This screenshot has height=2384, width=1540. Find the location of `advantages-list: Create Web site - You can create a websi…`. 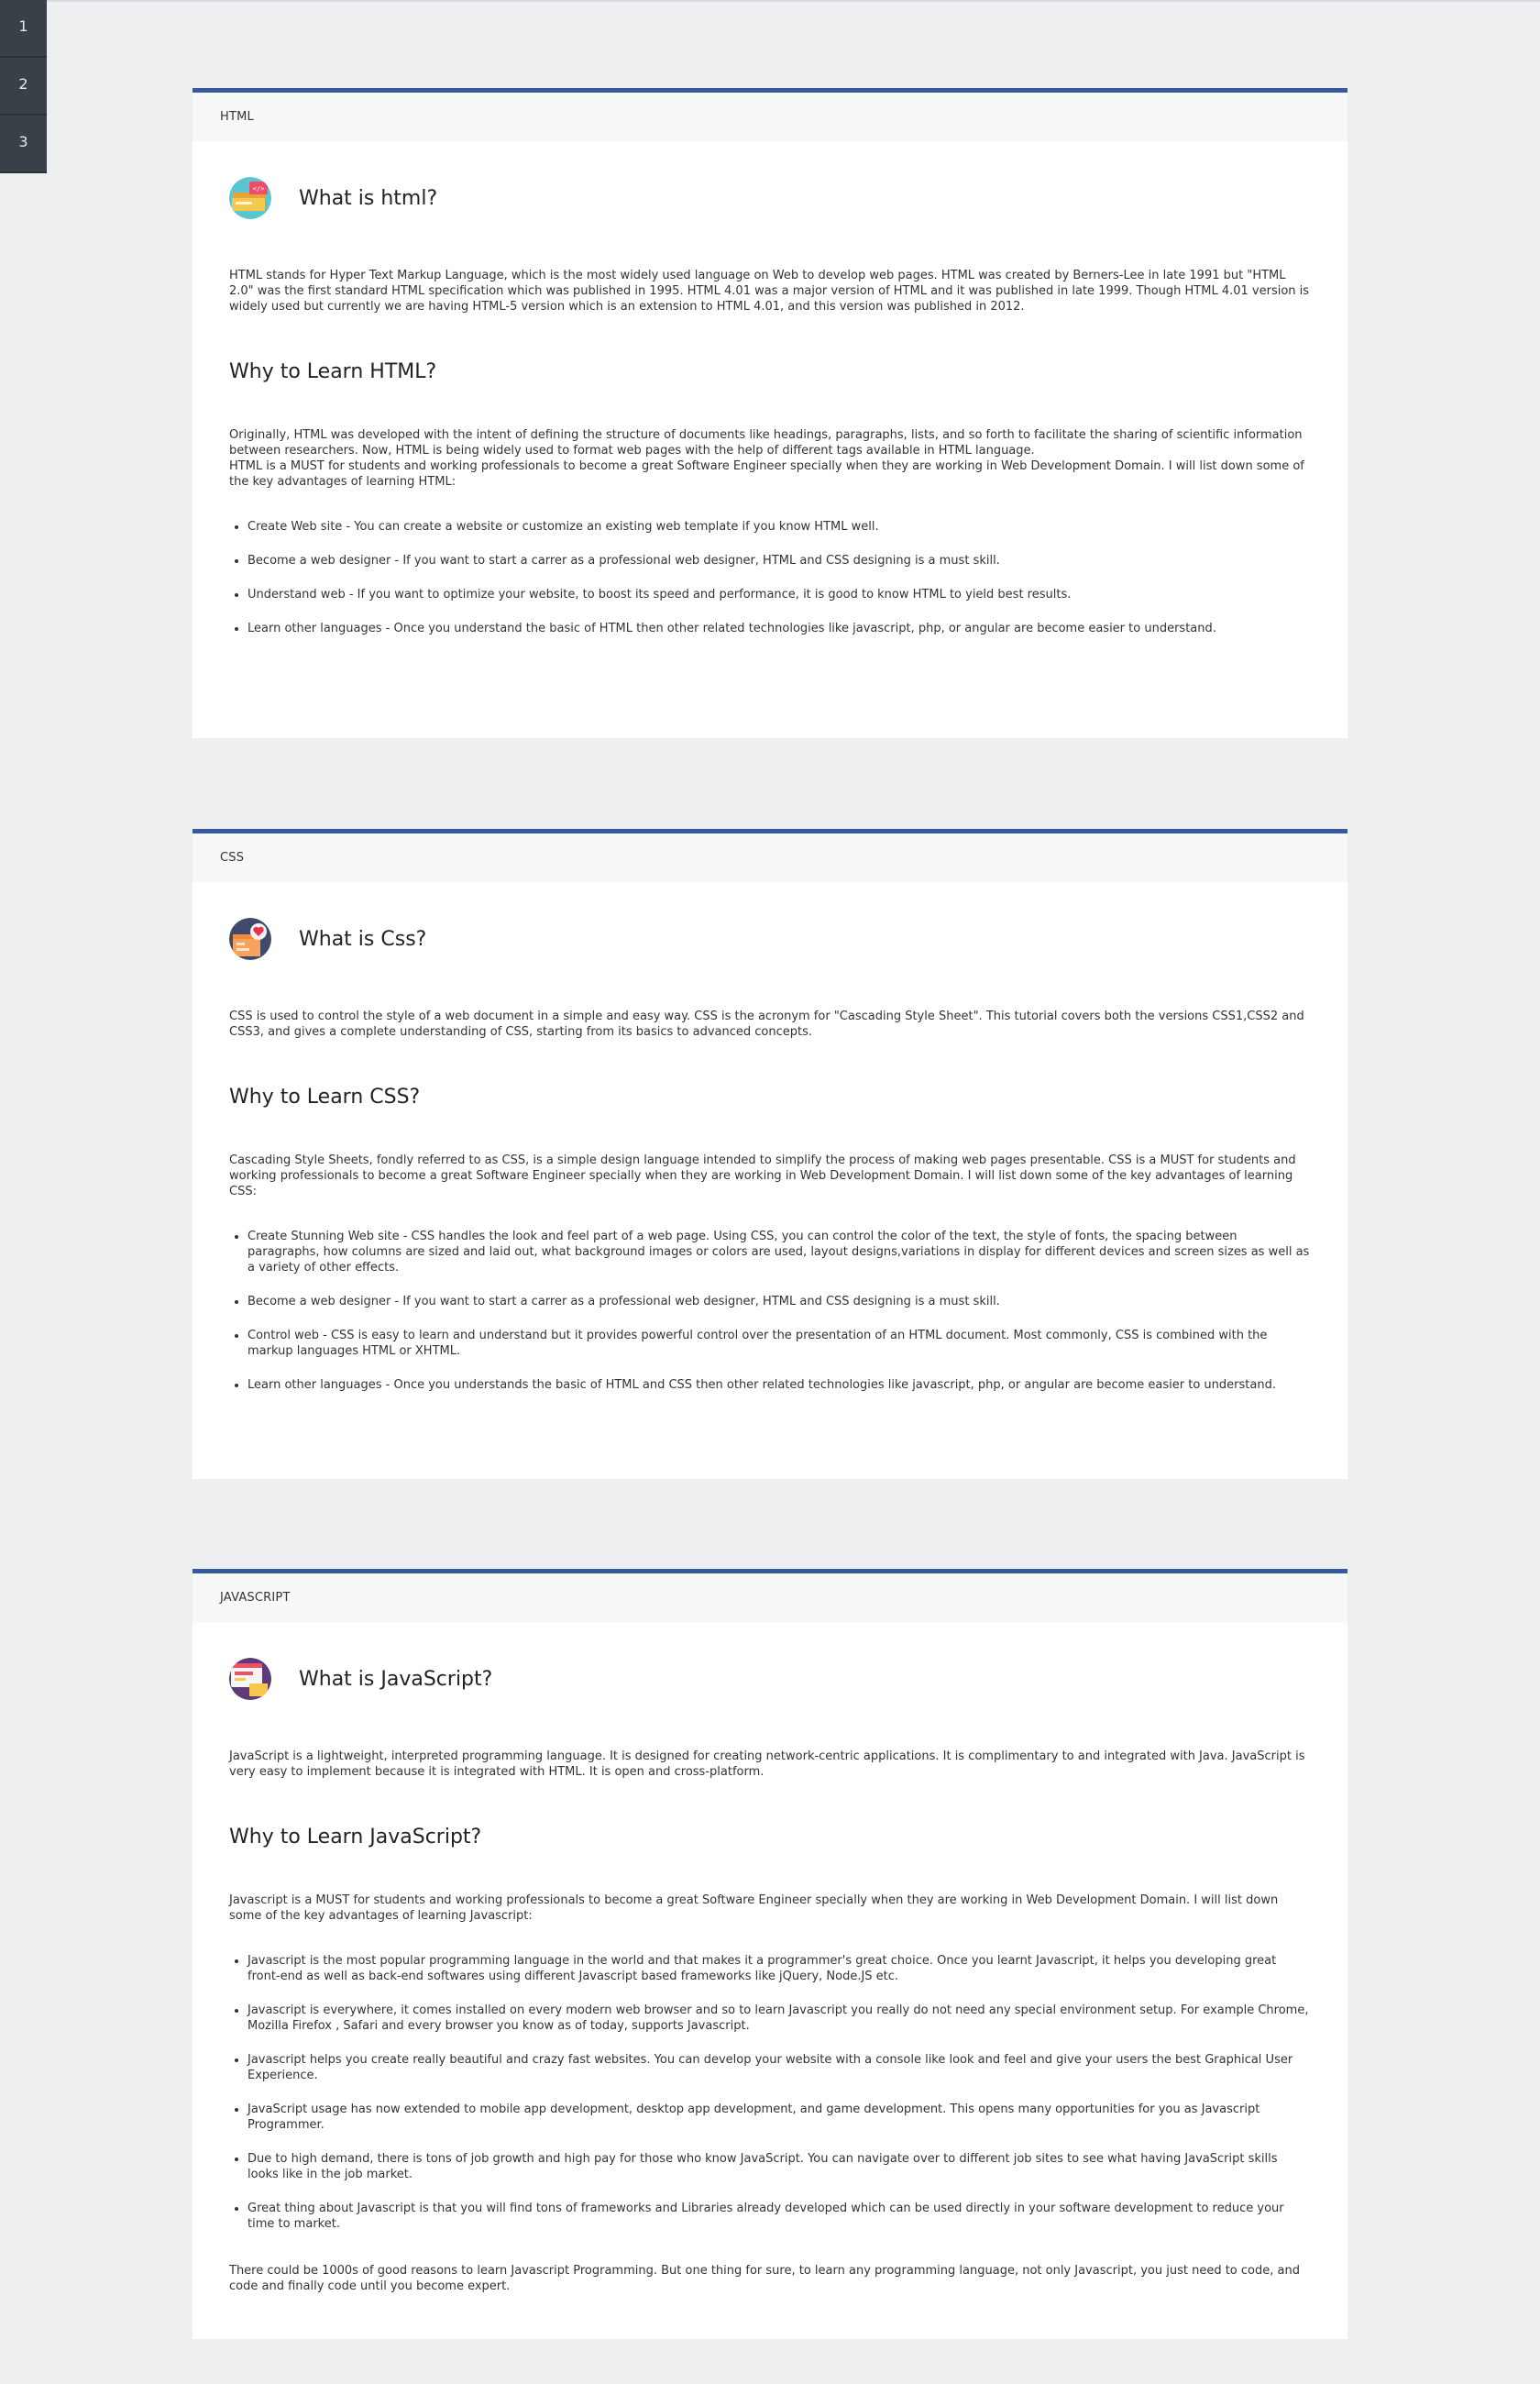

advantages-list: Create Web site - You can create a websi… is located at coordinates (770, 577).